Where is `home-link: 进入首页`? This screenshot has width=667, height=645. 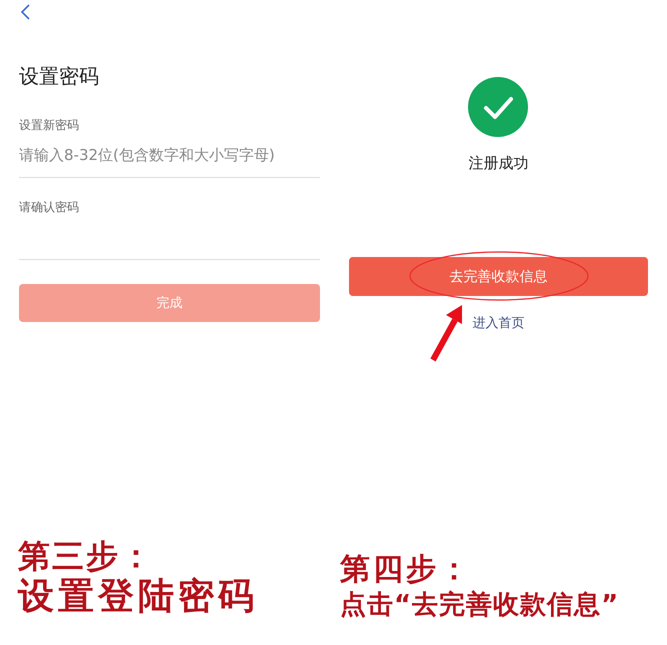
home-link: 进入首页 is located at coordinates (498, 324).